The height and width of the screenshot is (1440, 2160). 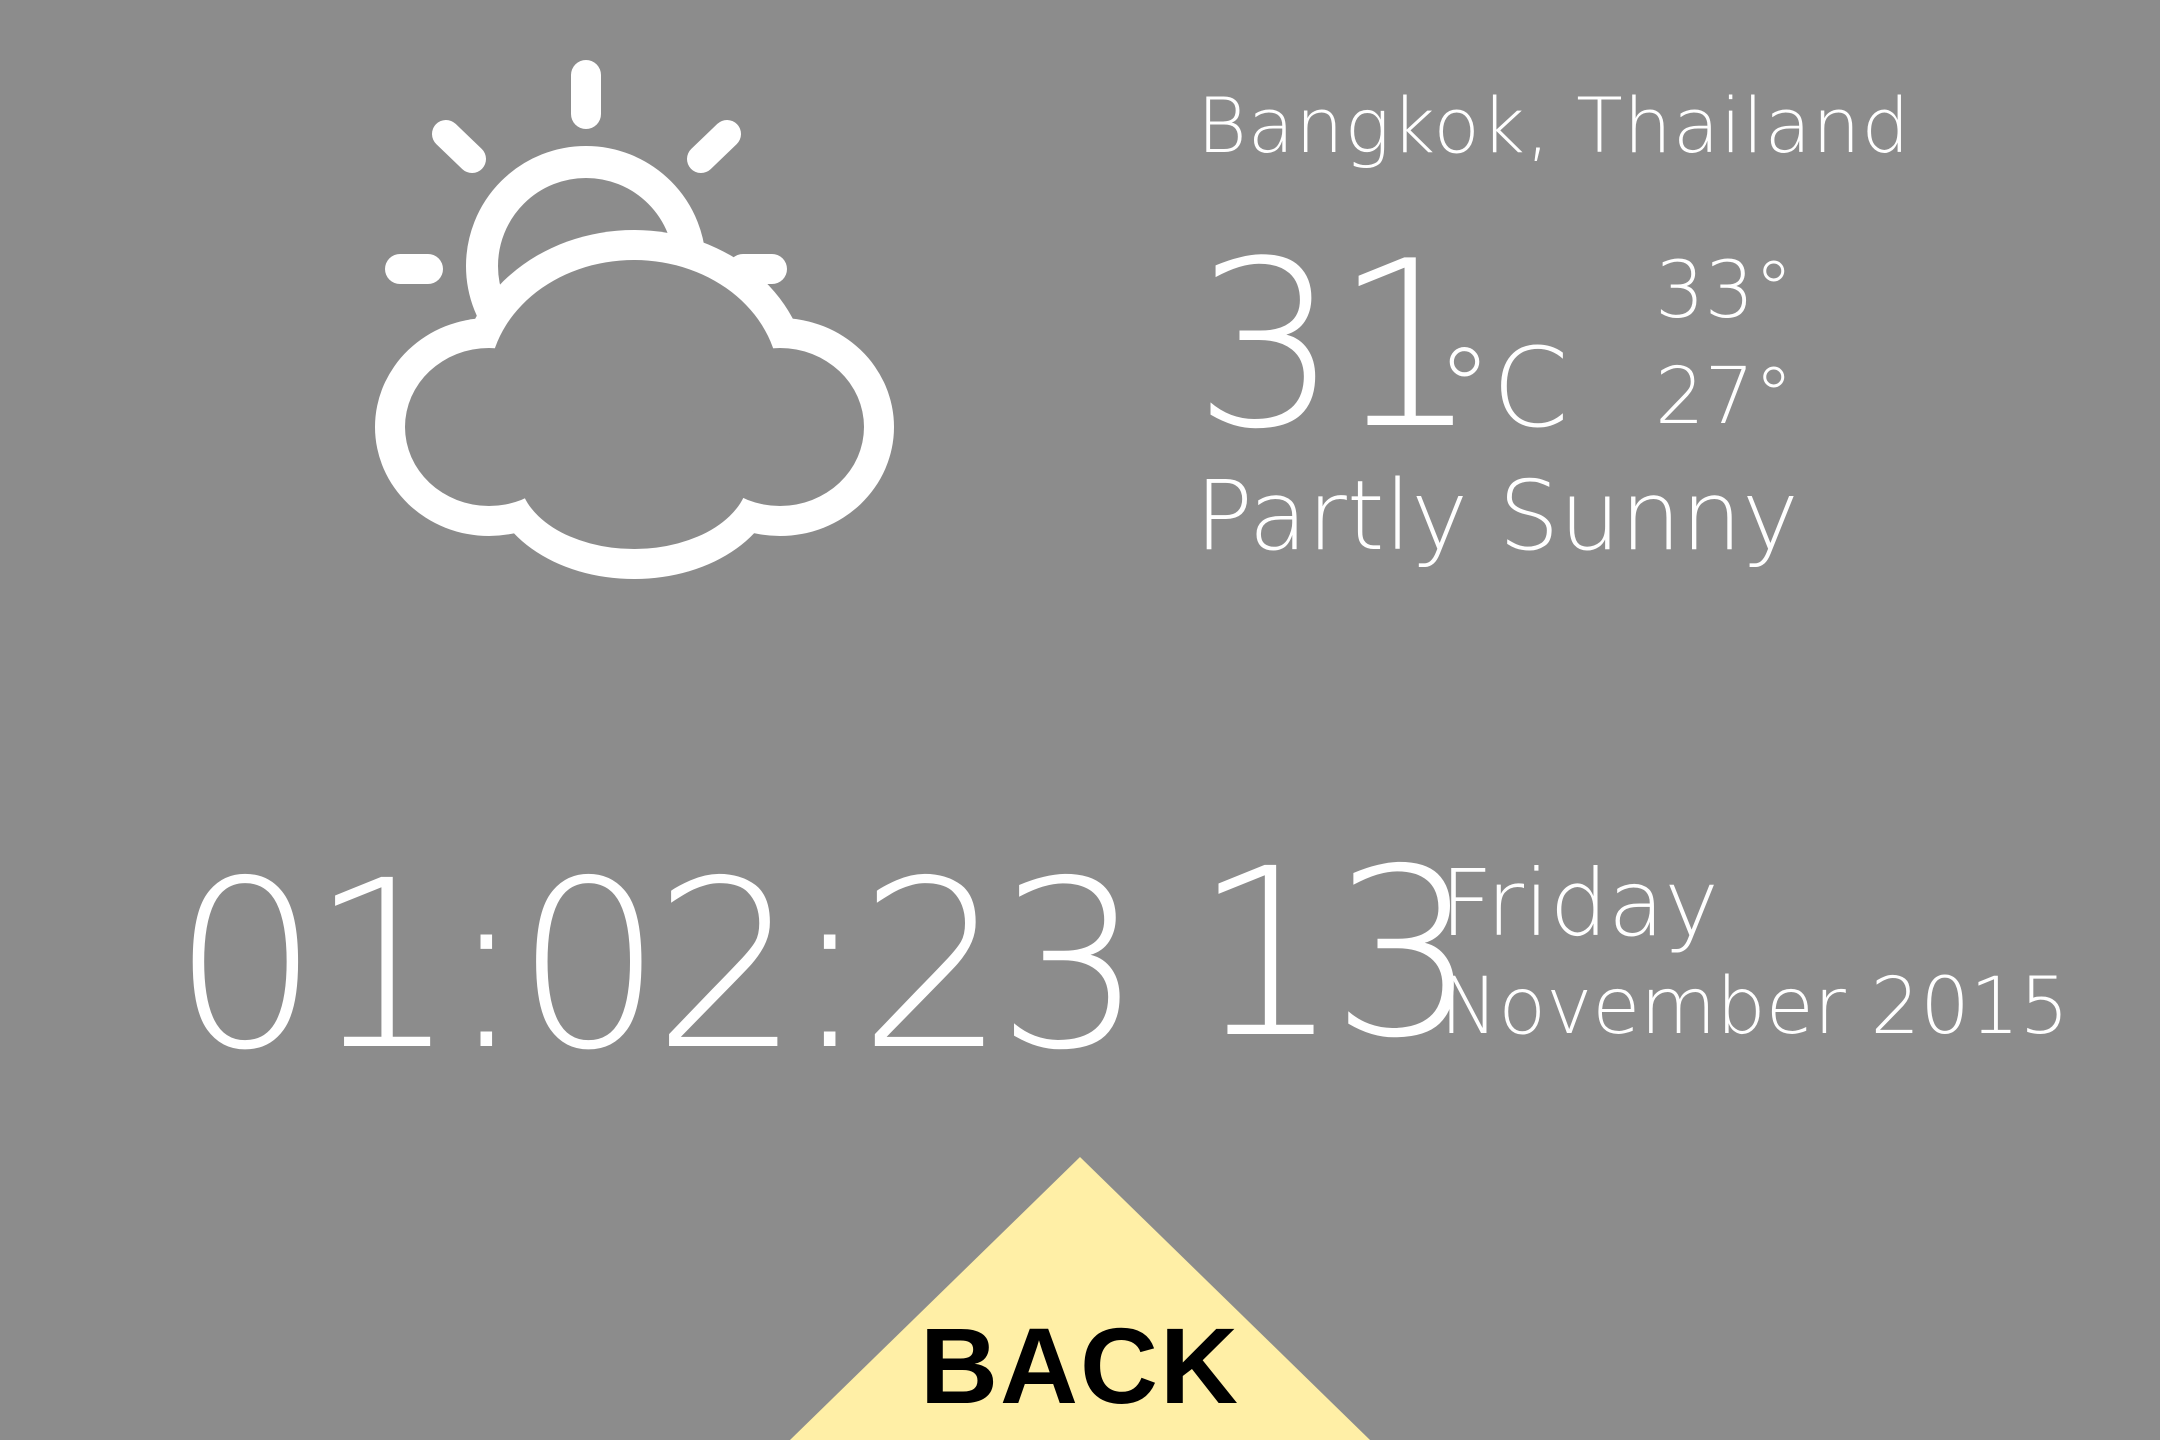 What do you see at coordinates (1579, 903) in the screenshot?
I see `date-weekday: Friday` at bounding box center [1579, 903].